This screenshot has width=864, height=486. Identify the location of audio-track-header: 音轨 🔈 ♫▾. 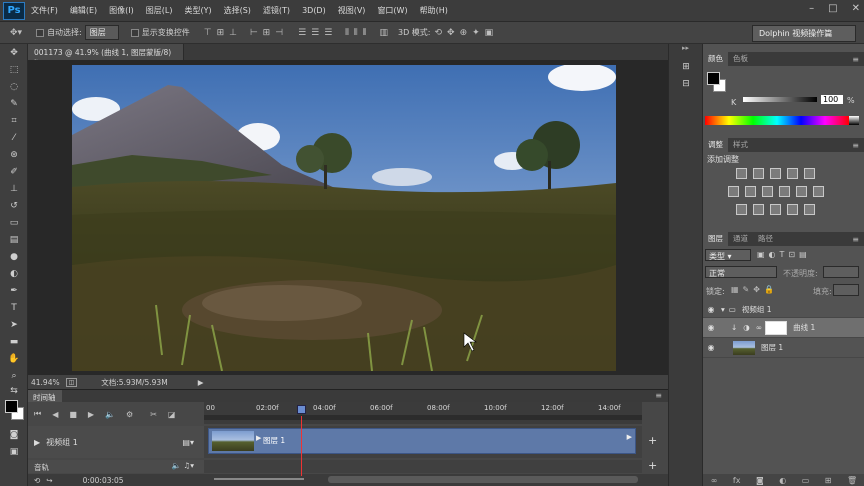
(116, 466).